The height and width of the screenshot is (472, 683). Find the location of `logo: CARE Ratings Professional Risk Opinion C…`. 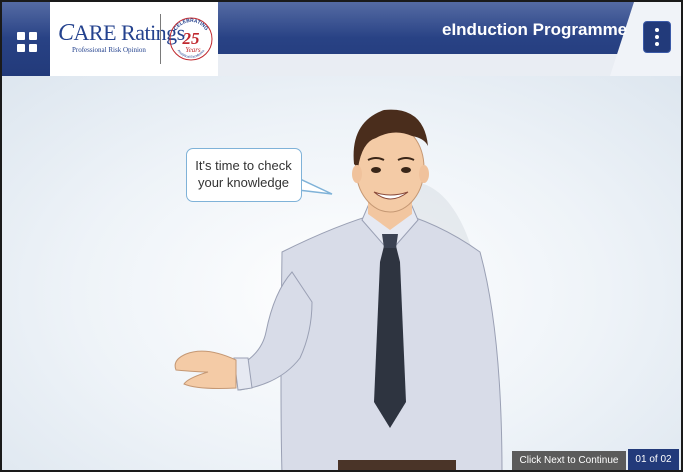

logo: CARE Ratings Professional Risk Opinion C… is located at coordinates (134, 39).